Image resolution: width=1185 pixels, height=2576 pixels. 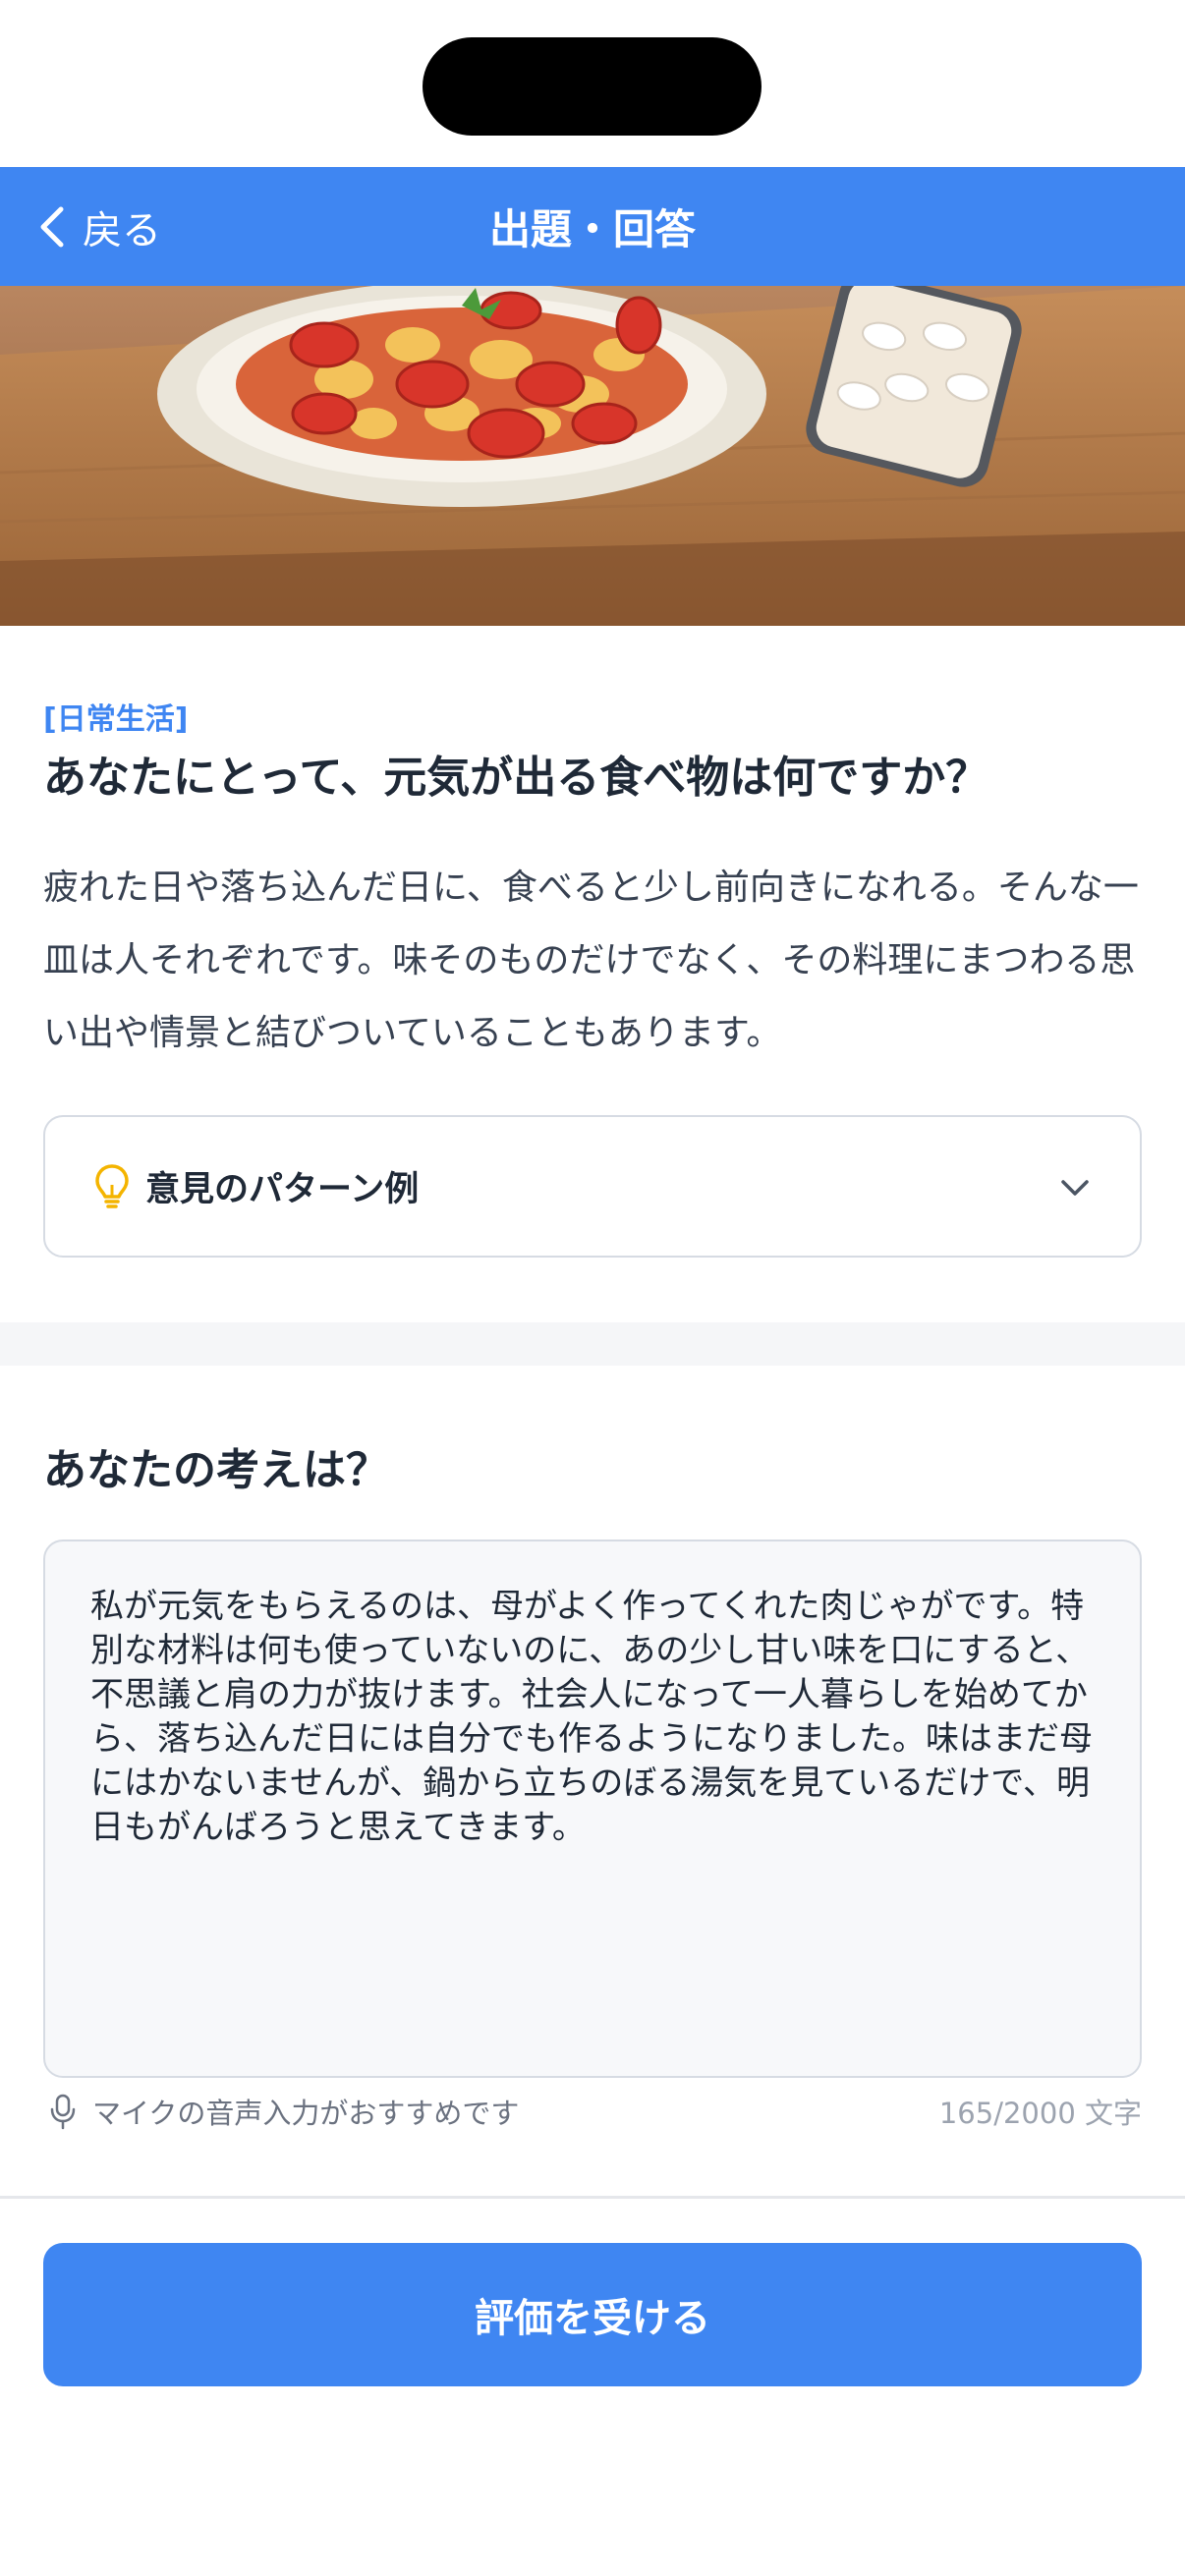 What do you see at coordinates (306, 2113) in the screenshot?
I see `voice-input-hint: マイクの音声入力がおすすめです` at bounding box center [306, 2113].